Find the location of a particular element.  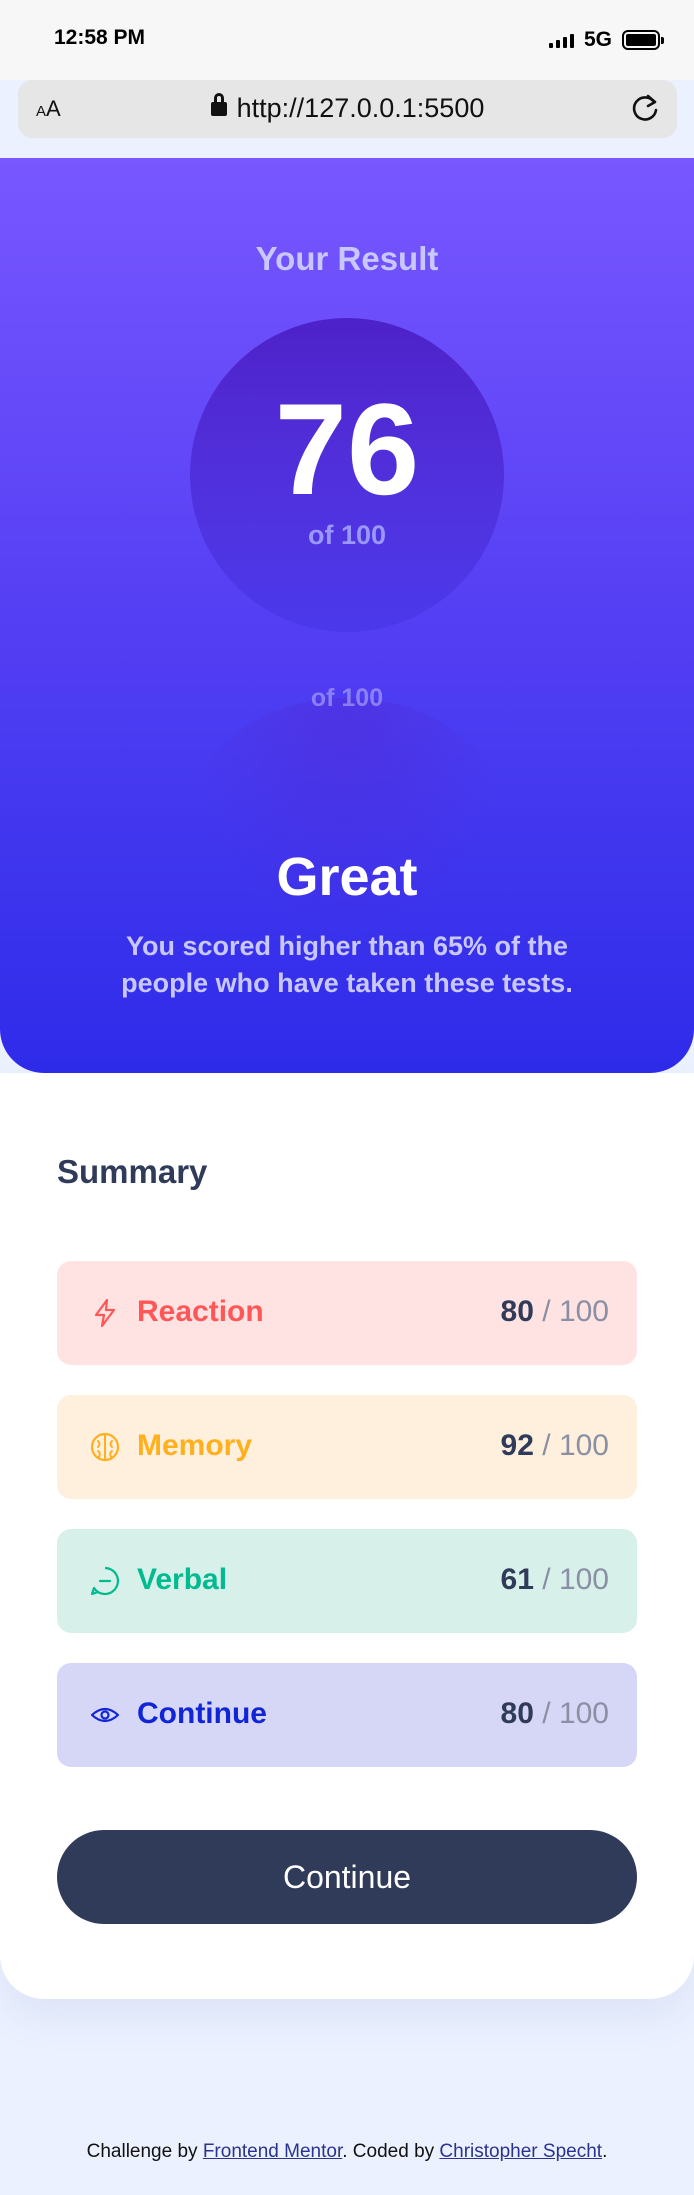

score-value: 76 is located at coordinates (347, 449).